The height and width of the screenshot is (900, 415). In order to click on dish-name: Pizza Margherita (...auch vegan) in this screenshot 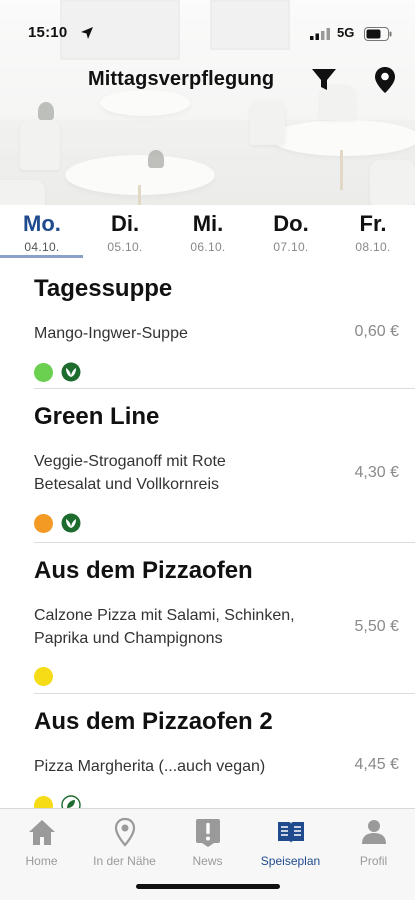, I will do `click(191, 766)`.